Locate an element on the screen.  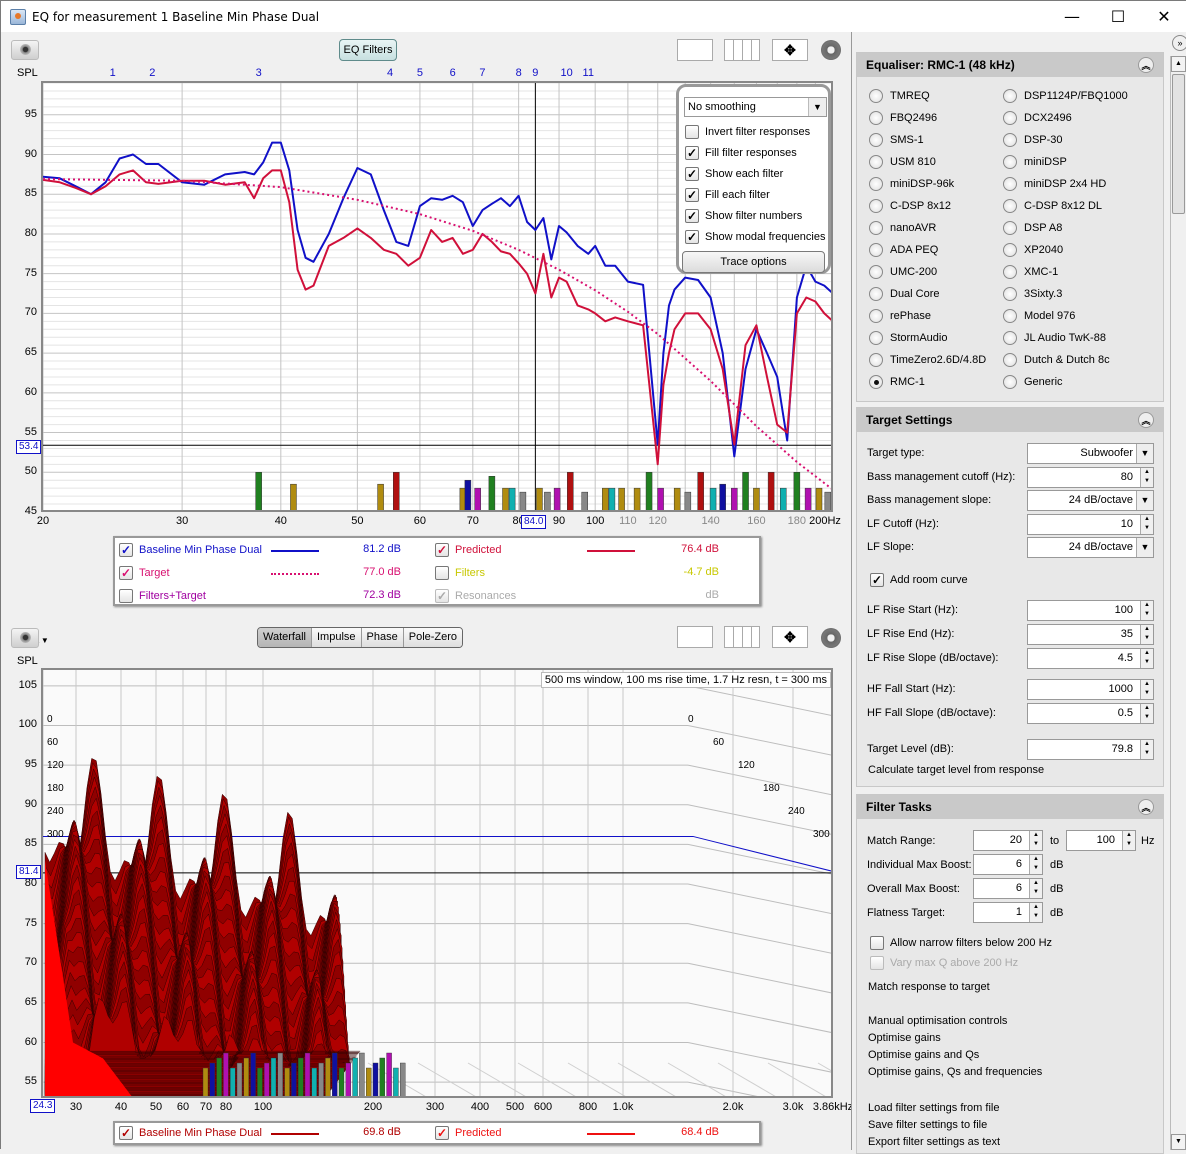
match-range-to-input: 100 ▲ ▼ is located at coordinates (1101, 840).